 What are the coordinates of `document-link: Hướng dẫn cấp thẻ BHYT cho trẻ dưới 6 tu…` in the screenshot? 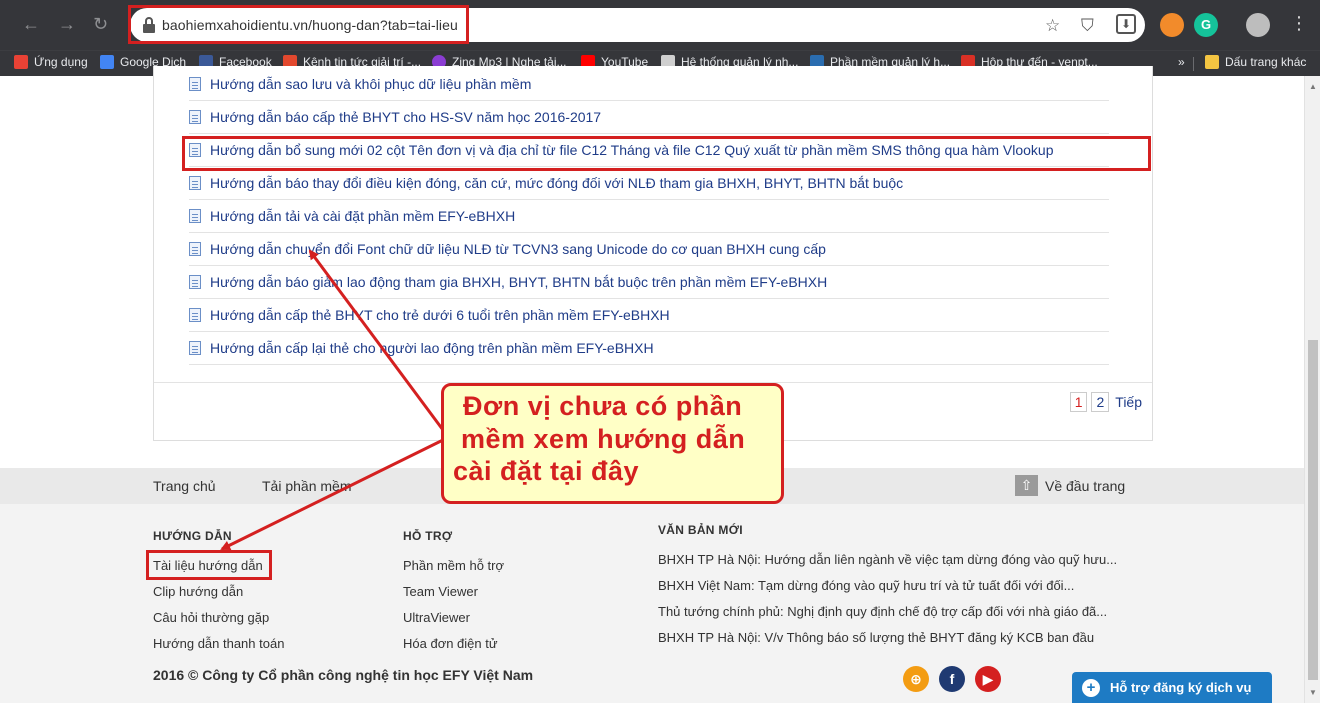 It's located at (440, 315).